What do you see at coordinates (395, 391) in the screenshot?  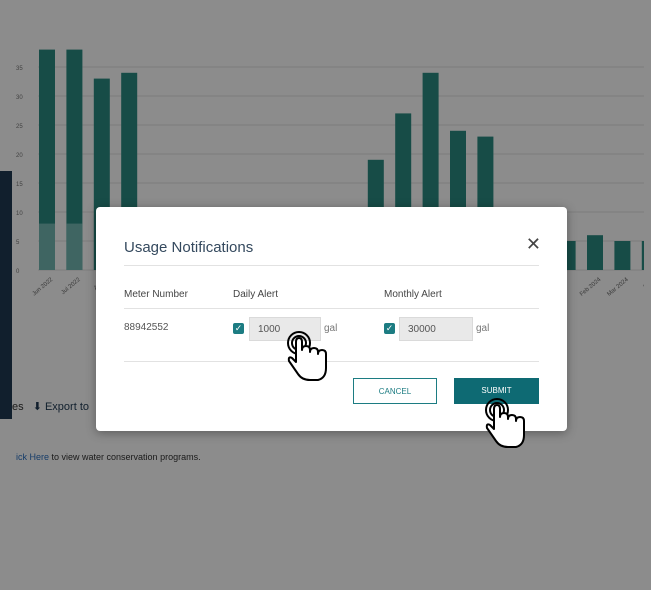 I see `cancel-button: CANCEL` at bounding box center [395, 391].